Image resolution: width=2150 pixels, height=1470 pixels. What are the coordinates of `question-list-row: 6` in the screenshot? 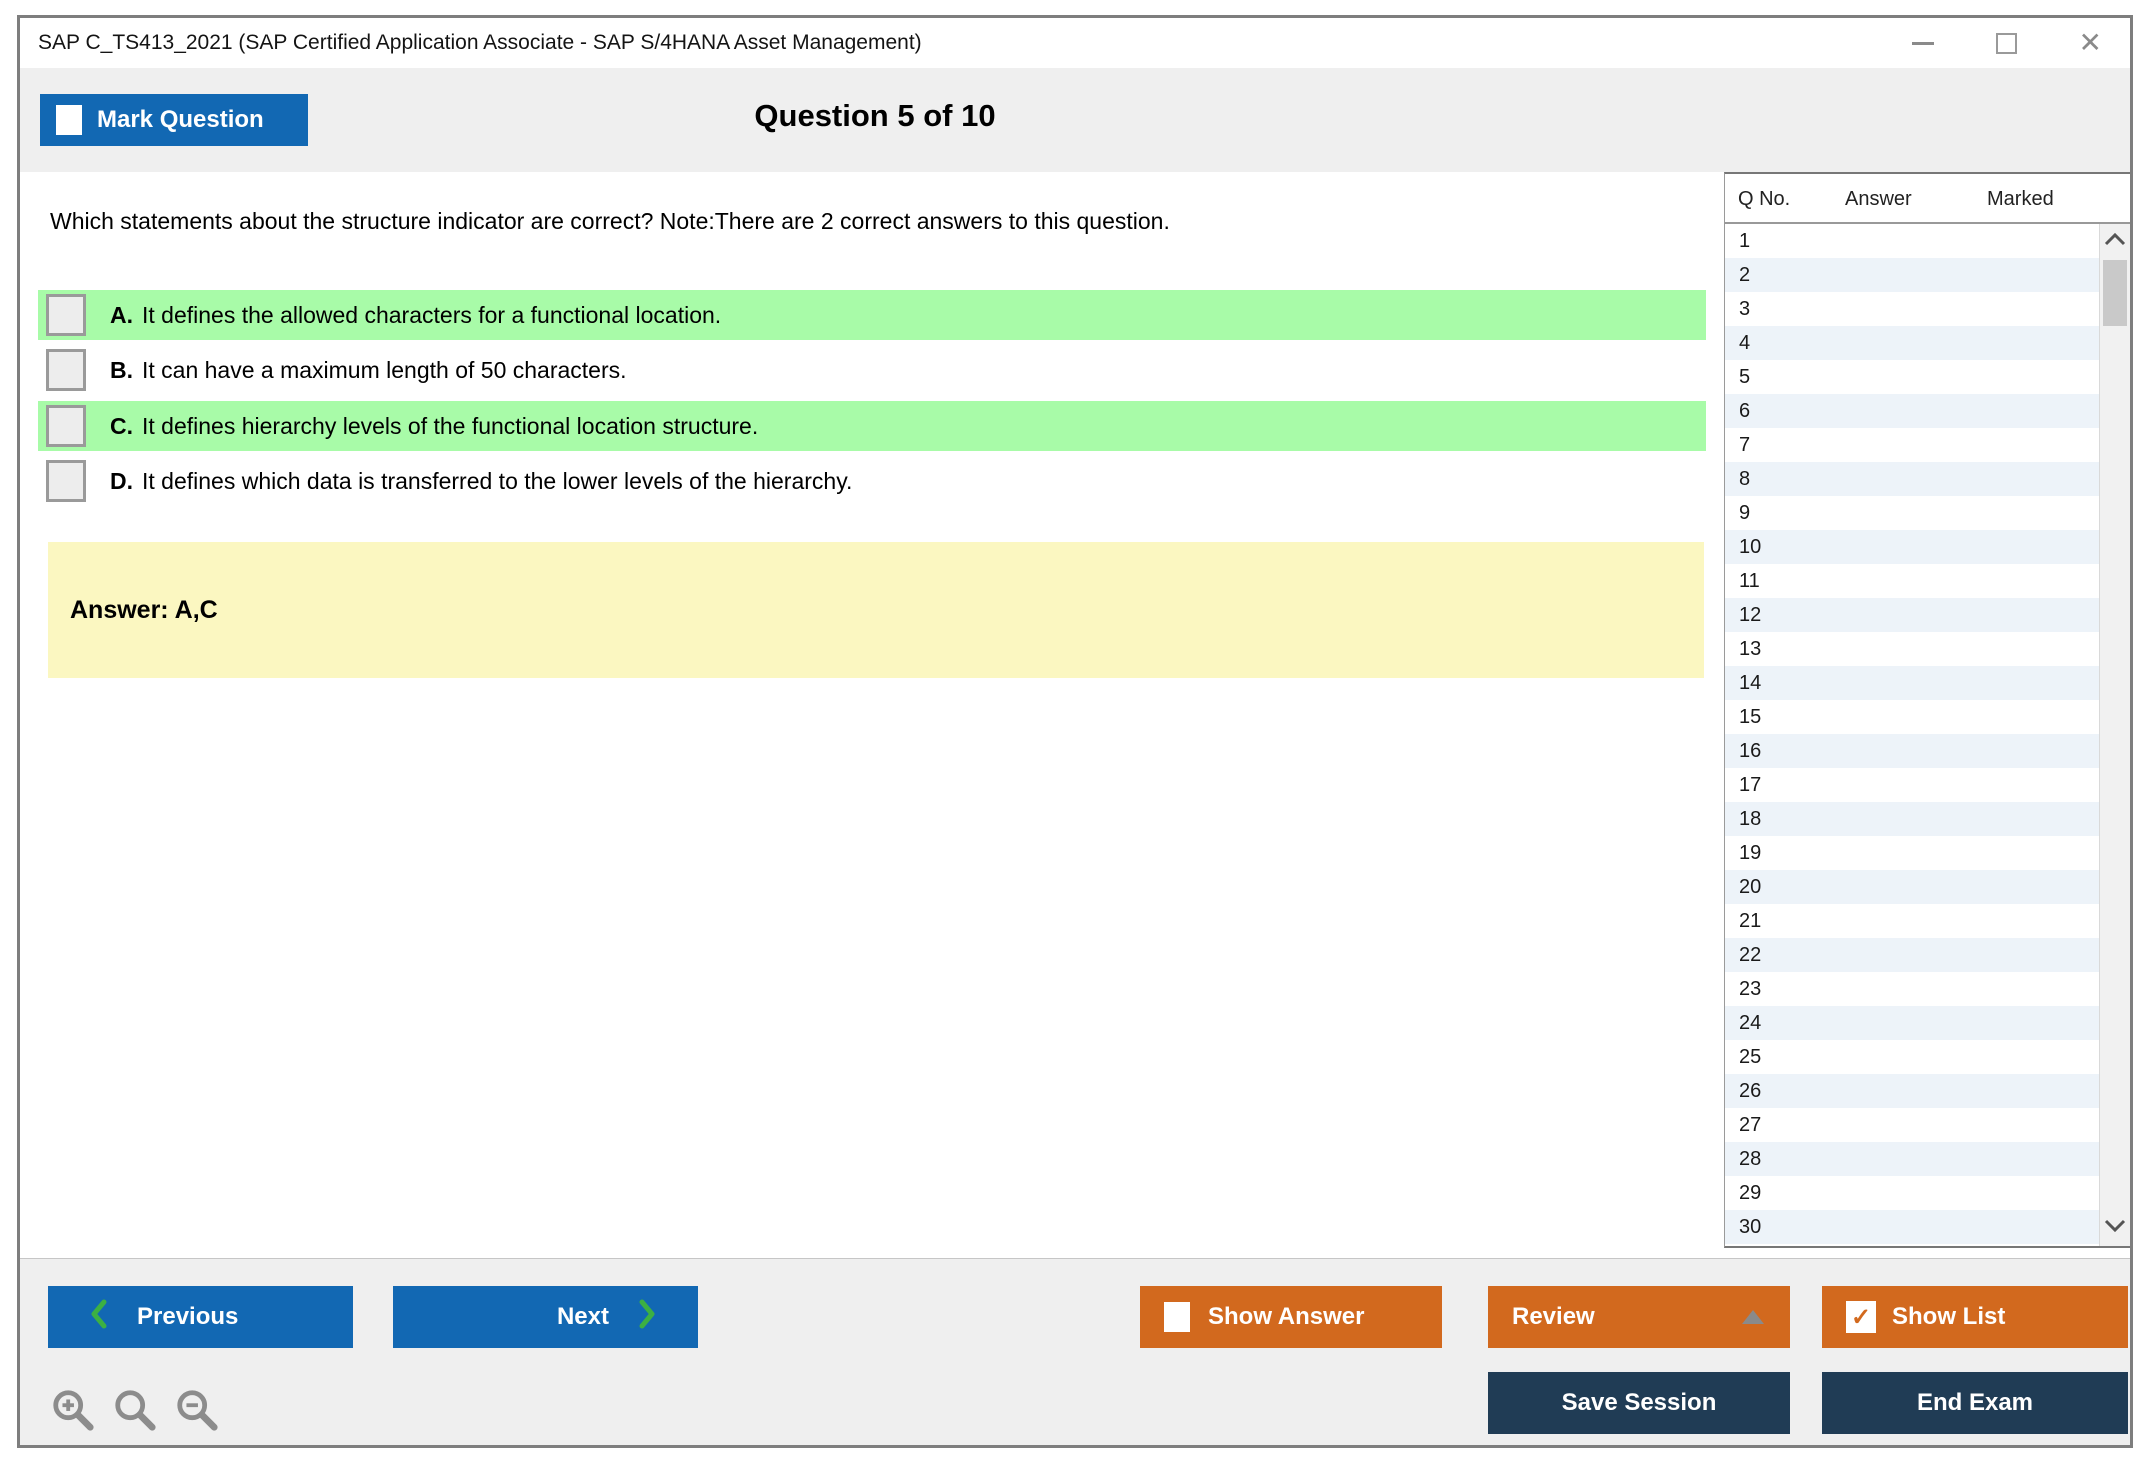 It's located at (1912, 411).